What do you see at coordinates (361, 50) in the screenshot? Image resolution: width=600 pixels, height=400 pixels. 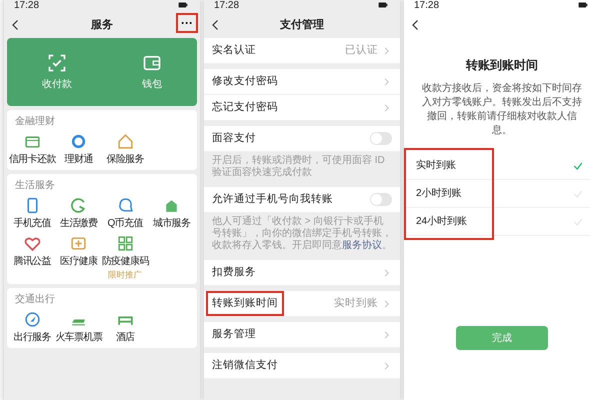 I see `row-value: 已认证` at bounding box center [361, 50].